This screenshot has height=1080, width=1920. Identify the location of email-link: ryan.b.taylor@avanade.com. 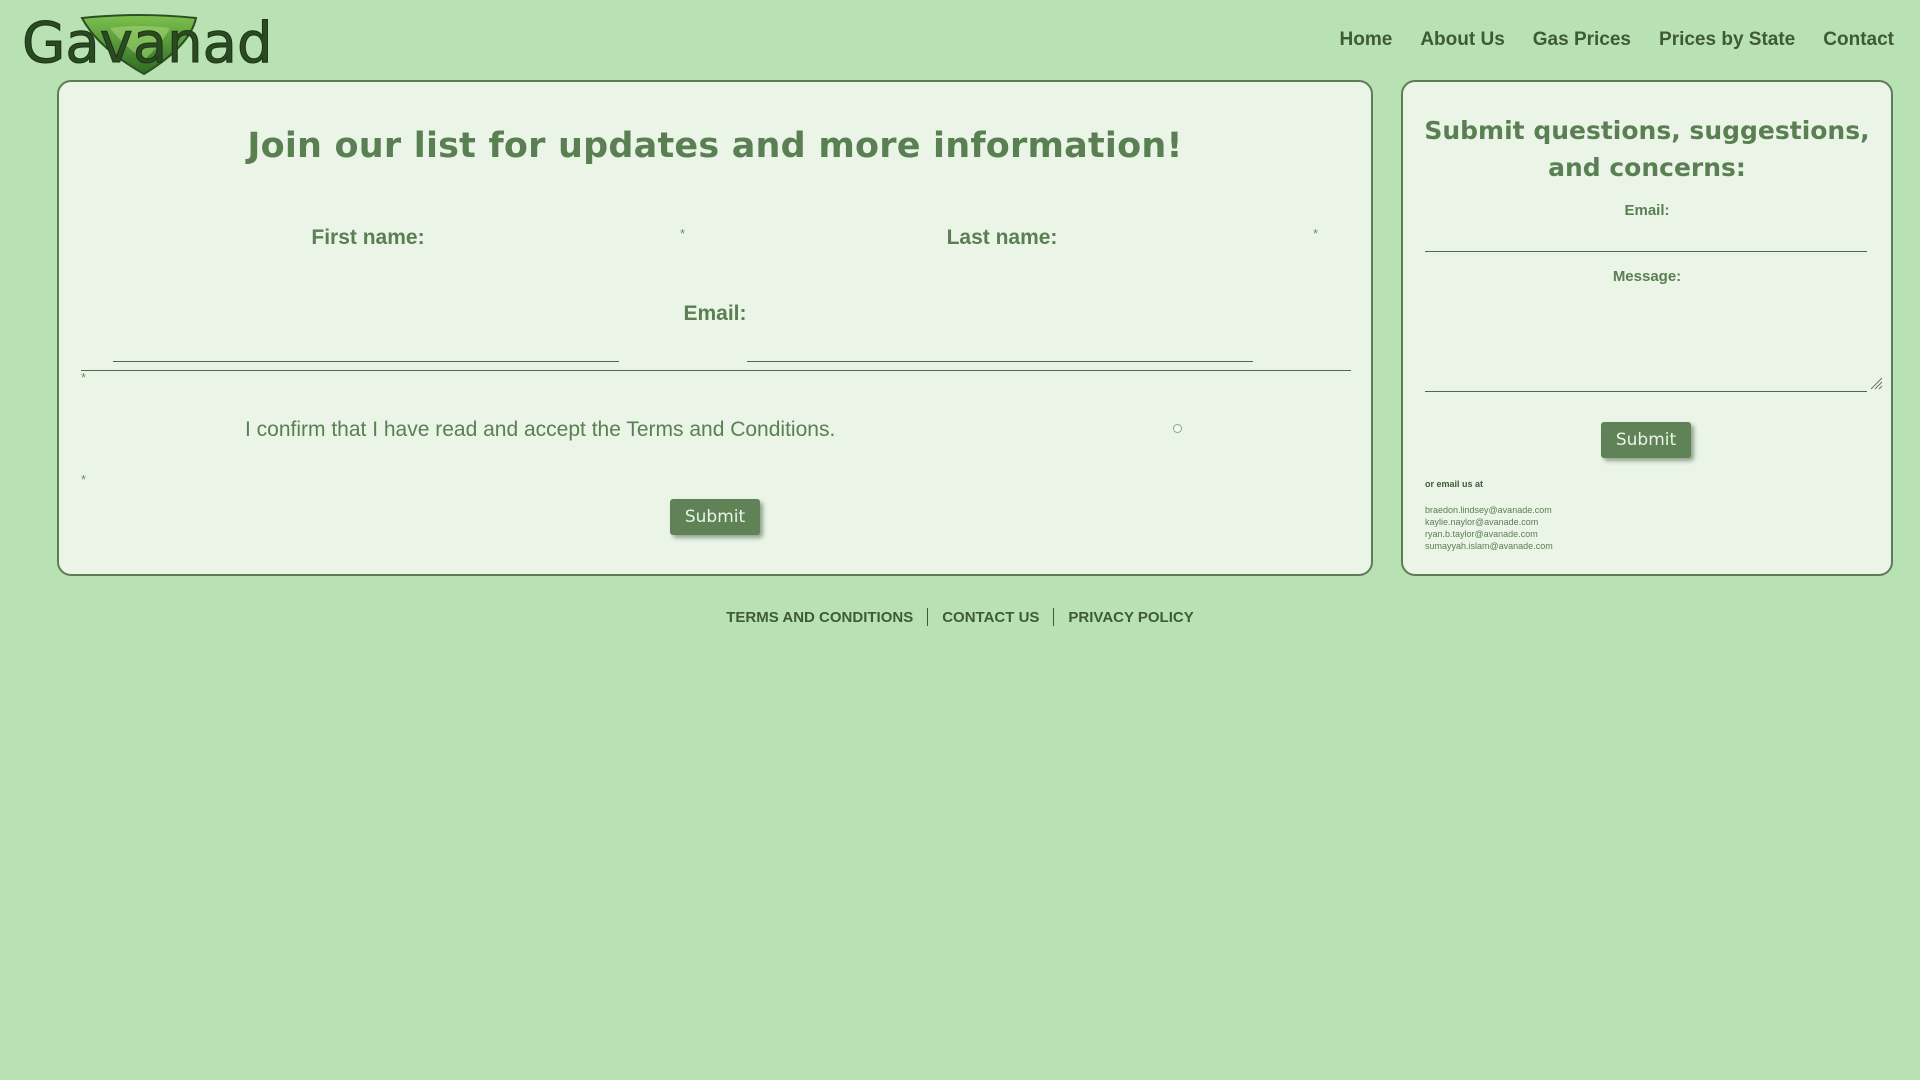
(1489, 534).